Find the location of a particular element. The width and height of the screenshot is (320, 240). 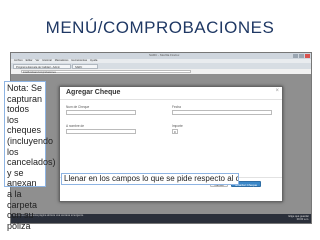

tab-escuela-calidad: Programa Escuela de Calidad - Admin is located at coordinates (42, 66).